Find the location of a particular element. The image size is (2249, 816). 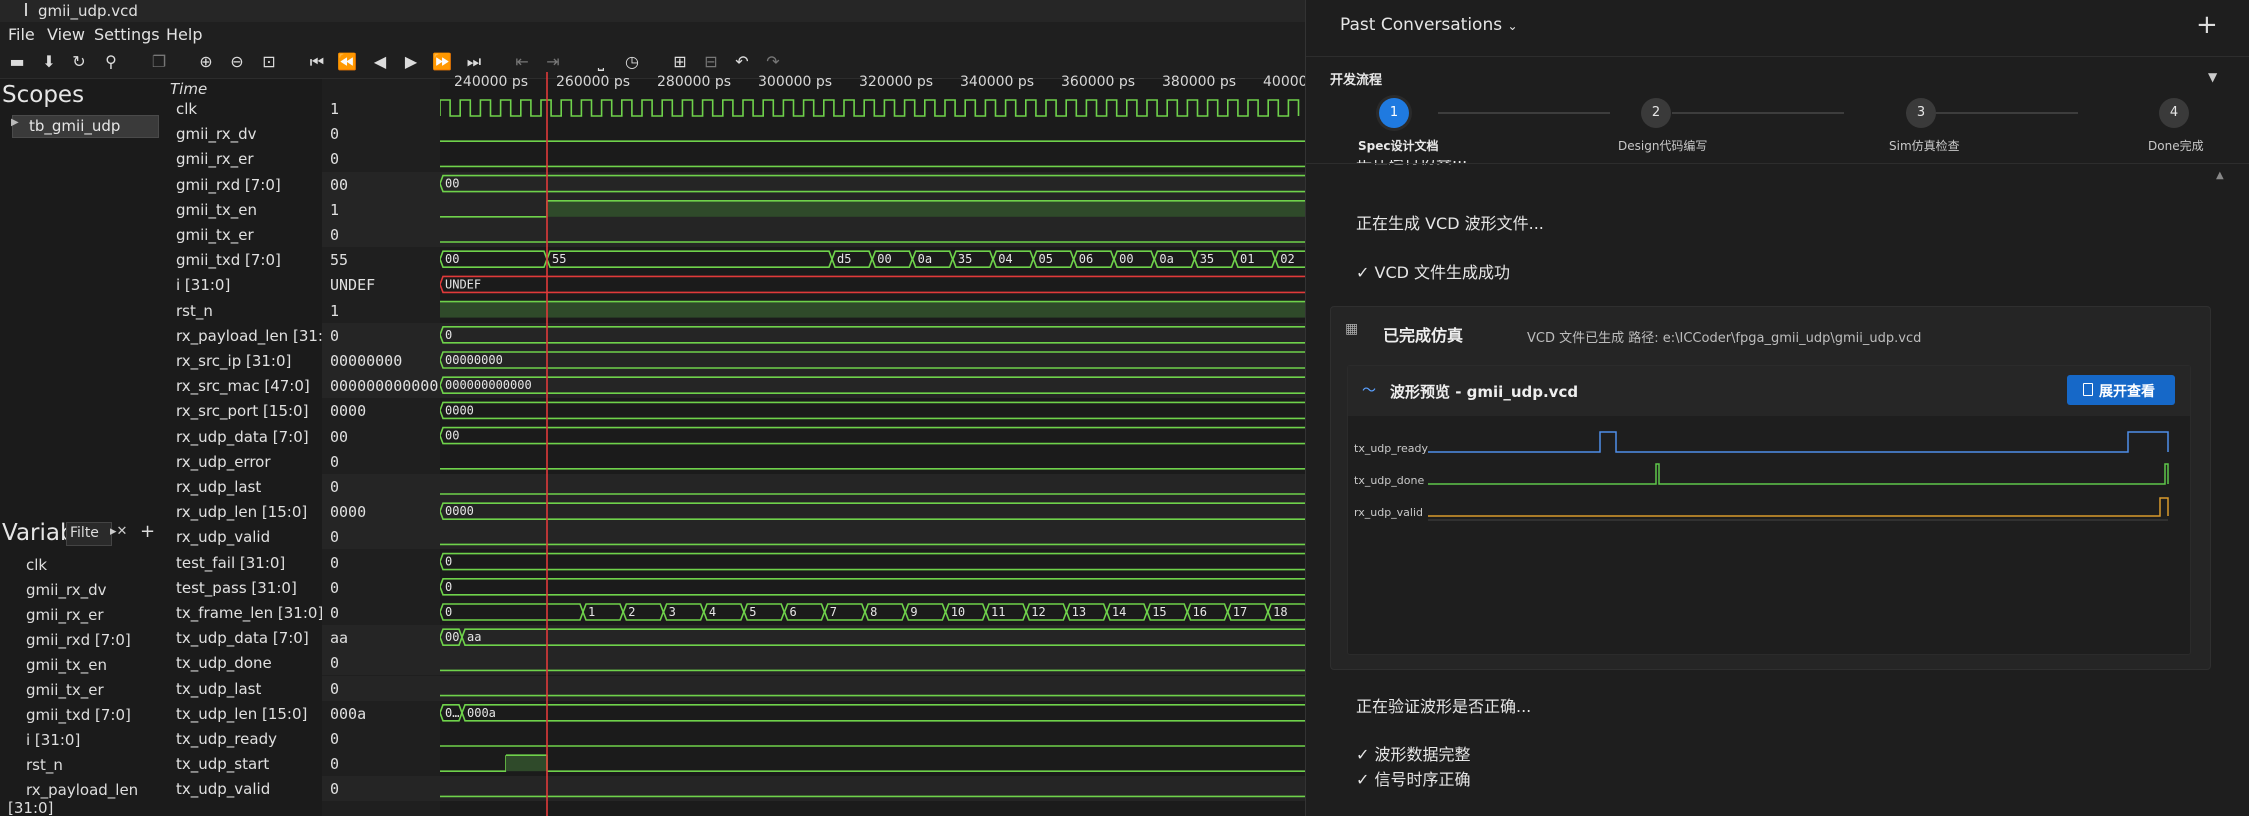

fast-forward-icon: ⏩ is located at coordinates (442, 62).